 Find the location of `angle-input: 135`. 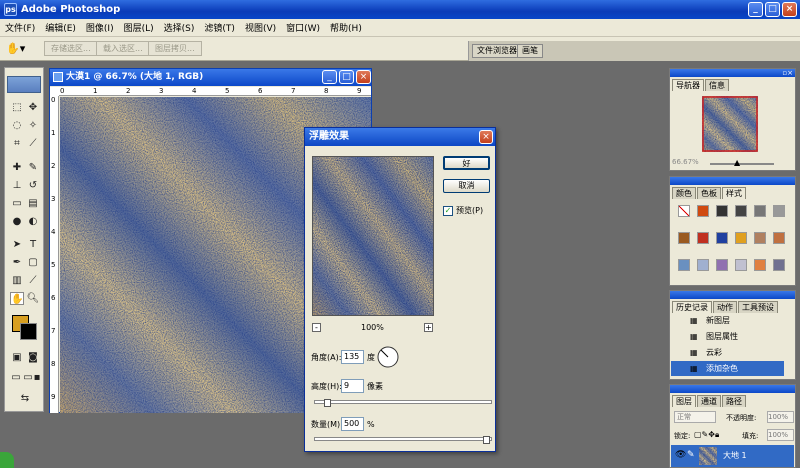

angle-input: 135 is located at coordinates (352, 357).